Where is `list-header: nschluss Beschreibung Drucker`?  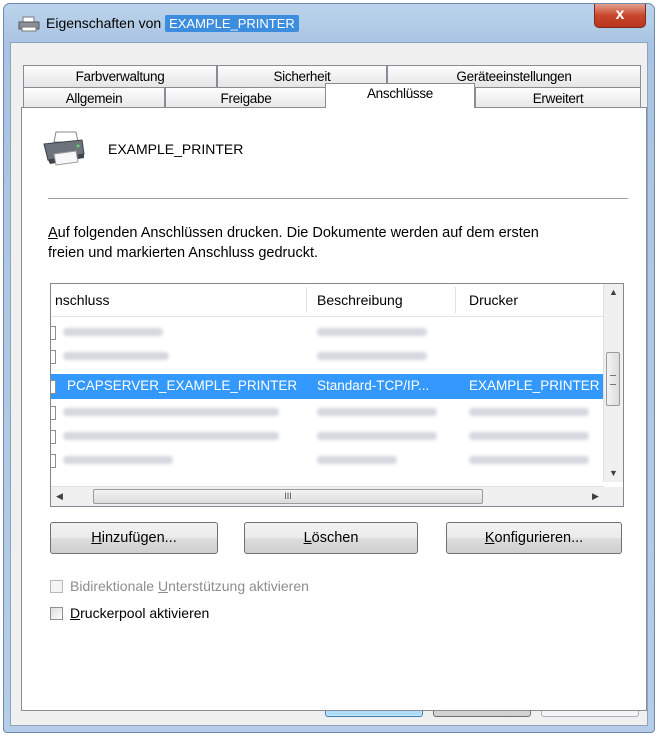
list-header: nschluss Beschreibung Drucker is located at coordinates (327, 300).